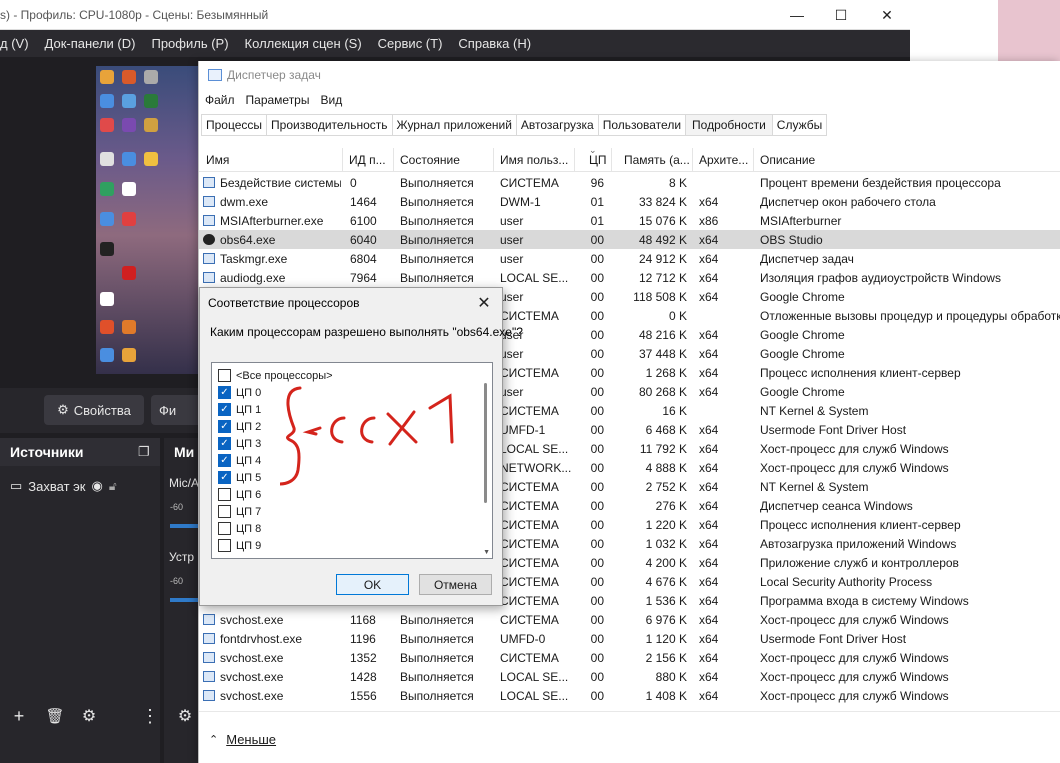 The image size is (1060, 763). I want to click on processor-item: ✓ ЦП 4, so click(239, 460).